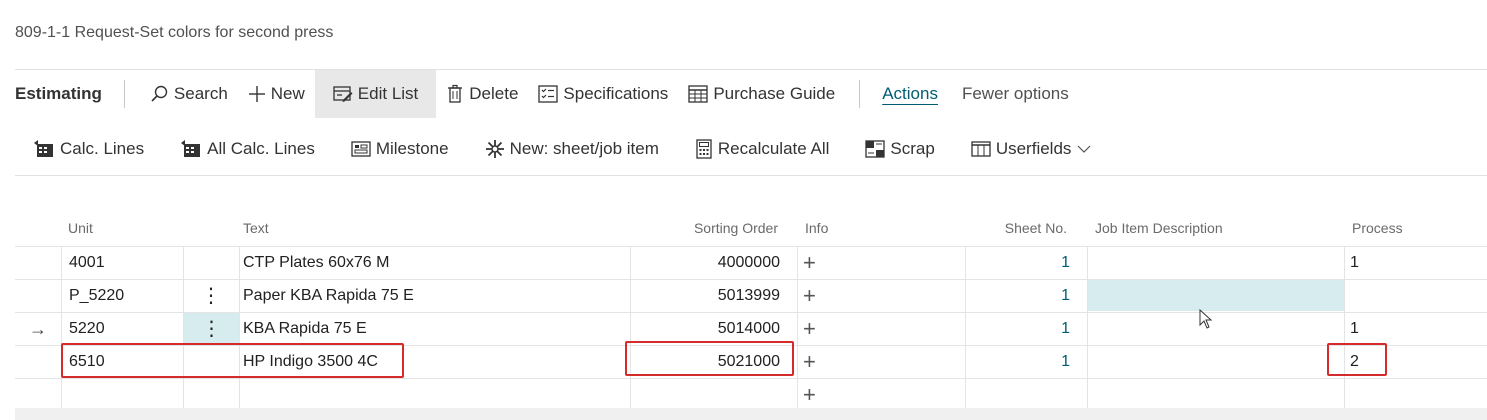 This screenshot has width=1487, height=420. What do you see at coordinates (102, 148) in the screenshot?
I see `calc-lines-label: Calc. Lines` at bounding box center [102, 148].